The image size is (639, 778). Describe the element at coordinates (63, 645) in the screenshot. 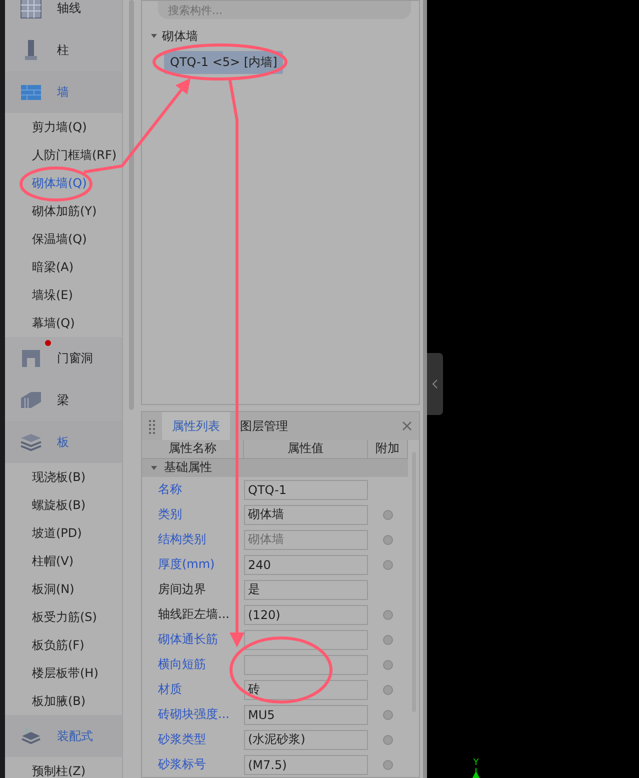

I see `sidebar-item: 板负筋(F)` at that location.